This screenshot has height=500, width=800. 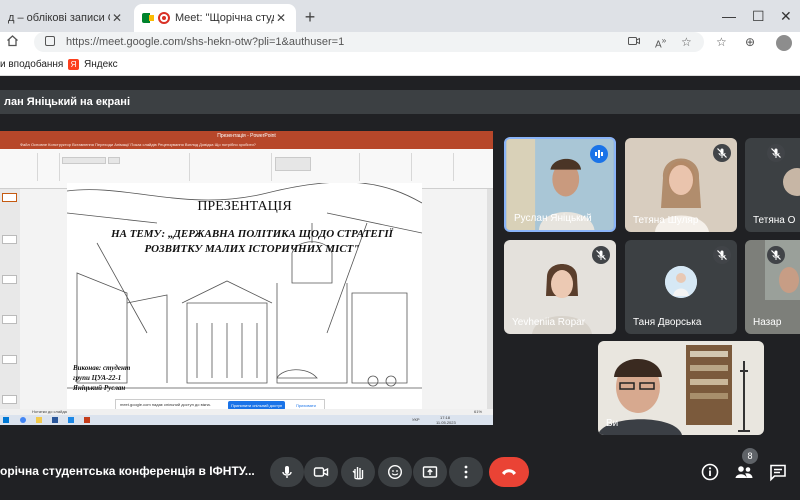 I want to click on chat-icon, so click(x=778, y=473).